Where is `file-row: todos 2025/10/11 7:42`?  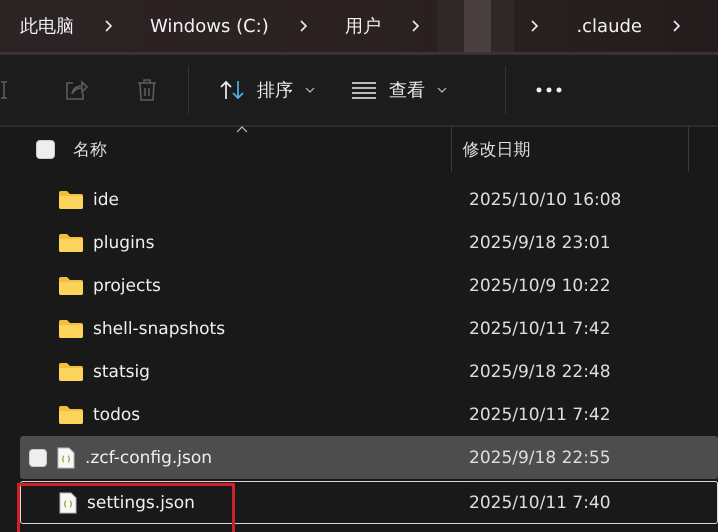 file-row: todos 2025/10/11 7:42 is located at coordinates (369, 414).